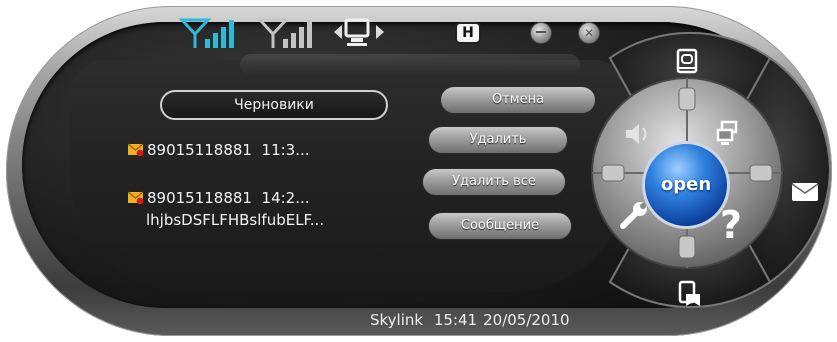 This screenshot has height=342, width=837. I want to click on h-button: H, so click(468, 33).